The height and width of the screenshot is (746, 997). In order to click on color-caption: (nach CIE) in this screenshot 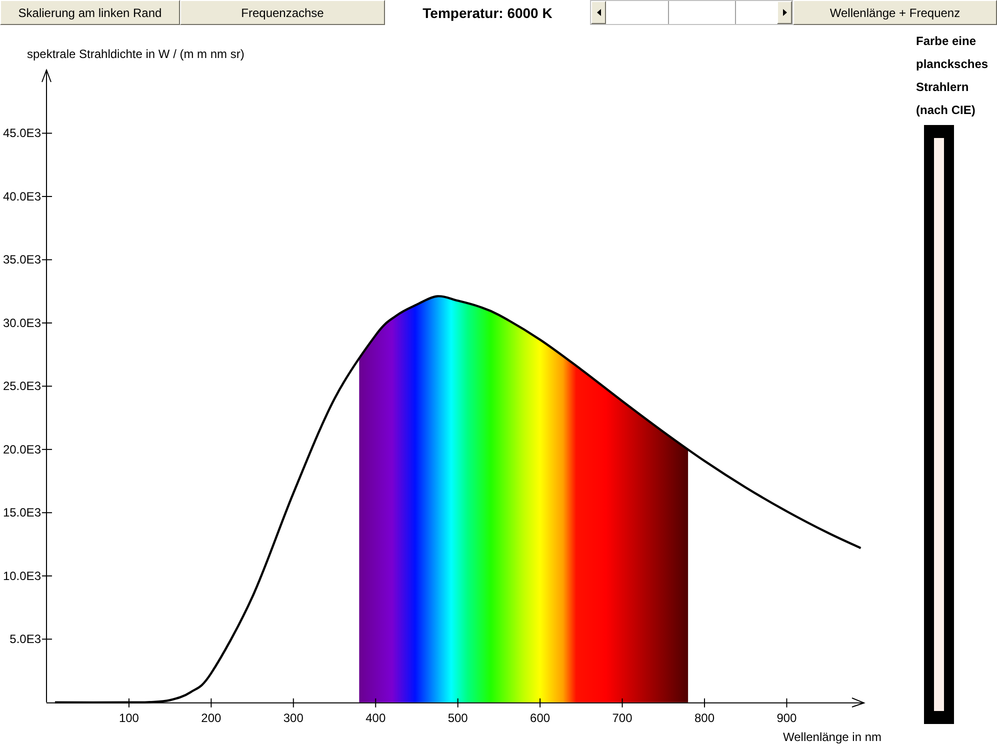, I will do `click(946, 110)`.